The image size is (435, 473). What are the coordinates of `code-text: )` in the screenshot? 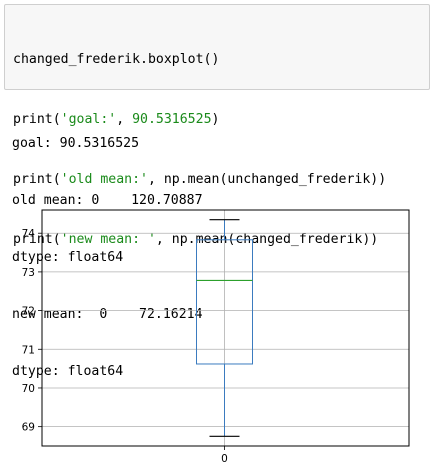 It's located at (215, 119).